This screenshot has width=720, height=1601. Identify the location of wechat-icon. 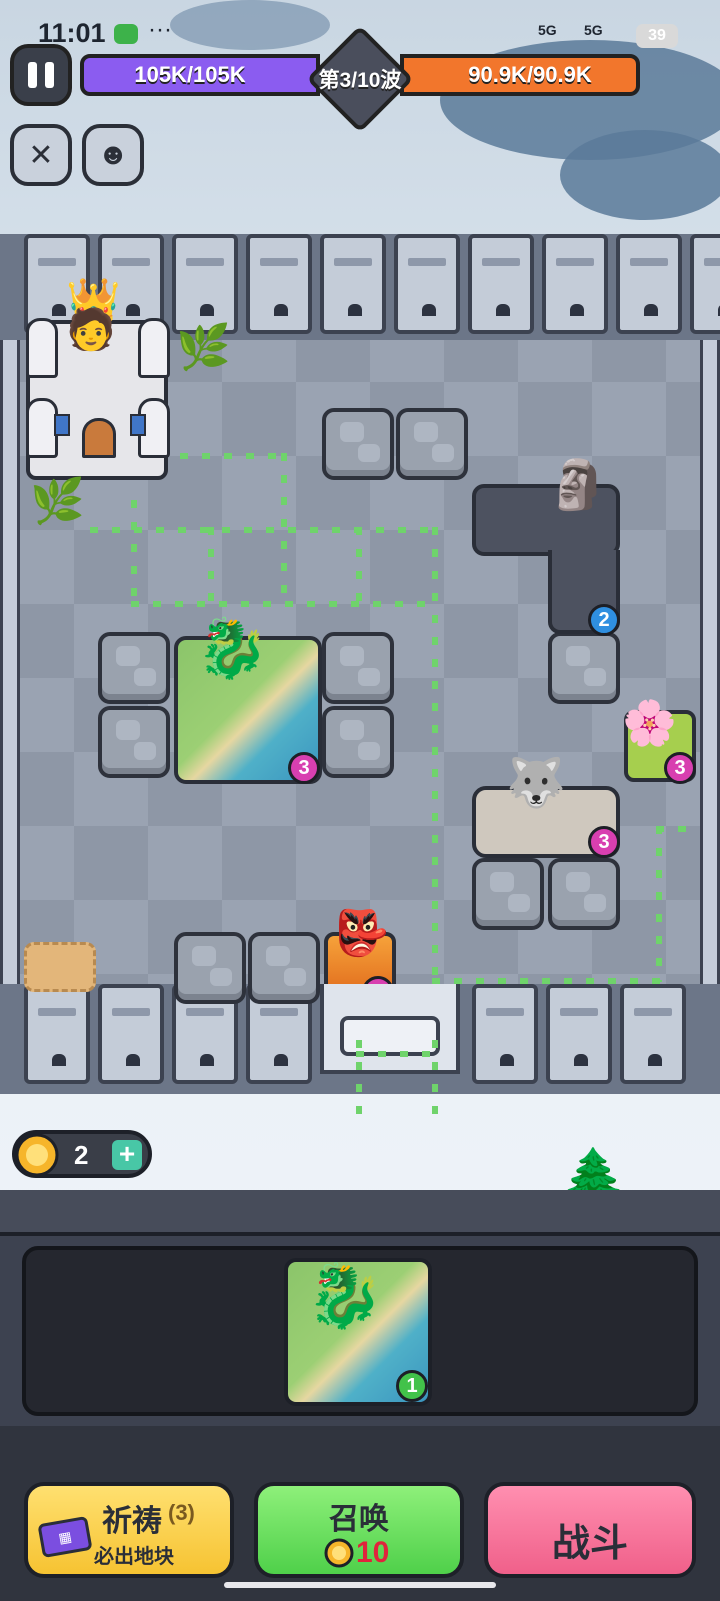
(126, 34).